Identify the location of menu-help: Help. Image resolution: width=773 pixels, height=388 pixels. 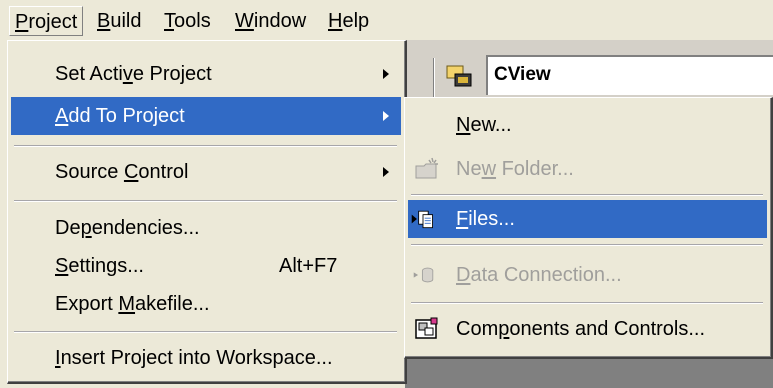
(348, 21).